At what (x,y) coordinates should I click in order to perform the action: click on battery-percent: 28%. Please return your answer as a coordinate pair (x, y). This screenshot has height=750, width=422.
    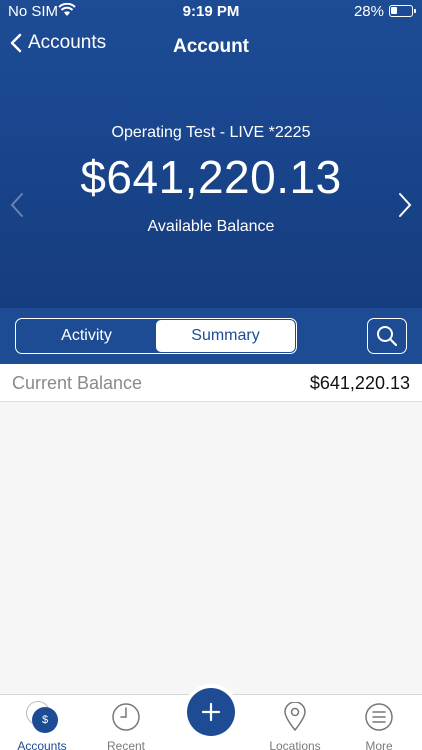
    Looking at the image, I should click on (368, 11).